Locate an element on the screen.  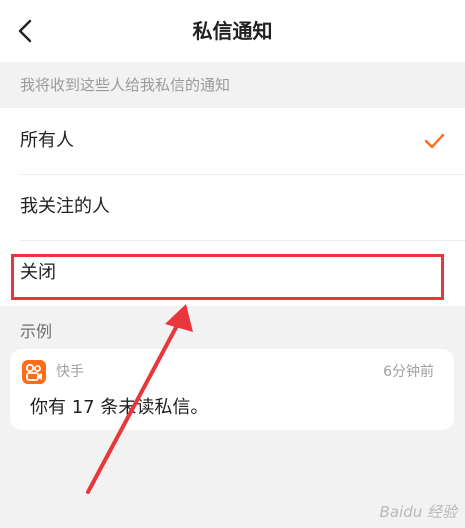
example-label: 示例 is located at coordinates (36, 331).